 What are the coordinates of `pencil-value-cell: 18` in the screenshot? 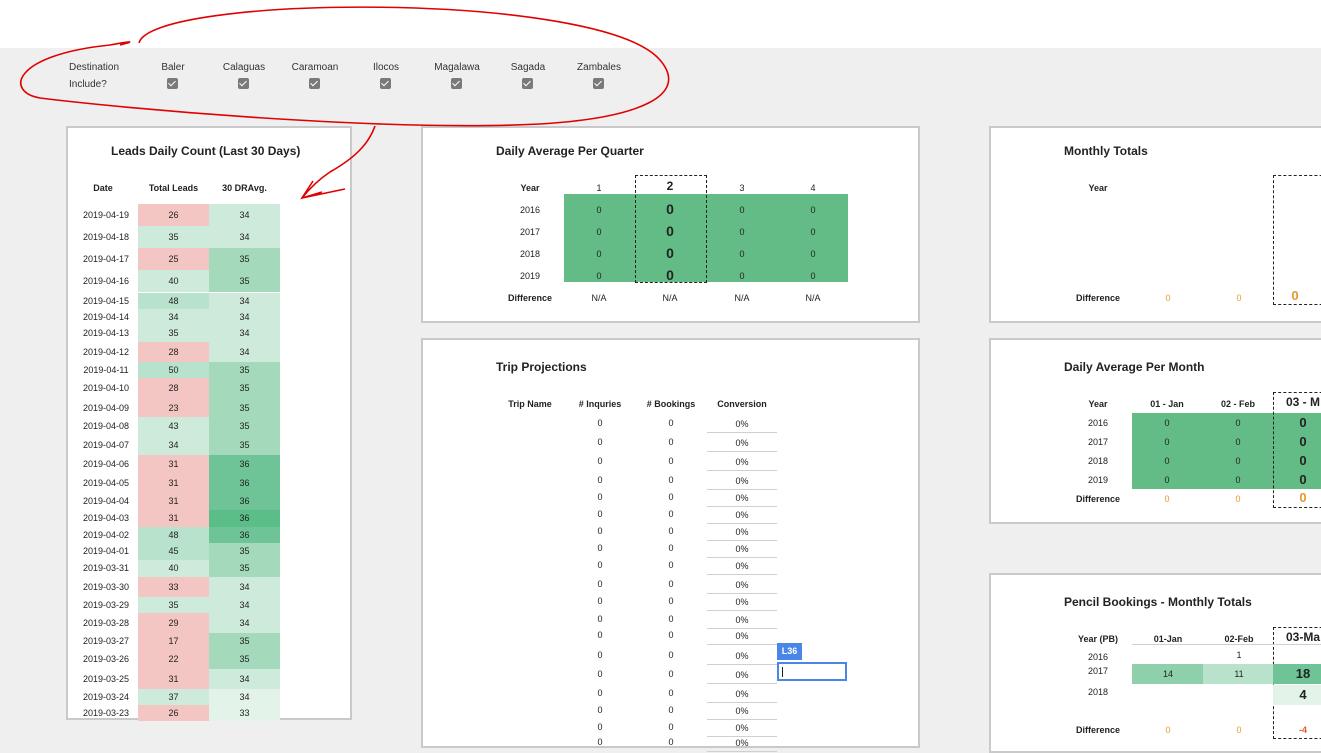 It's located at (1297, 674).